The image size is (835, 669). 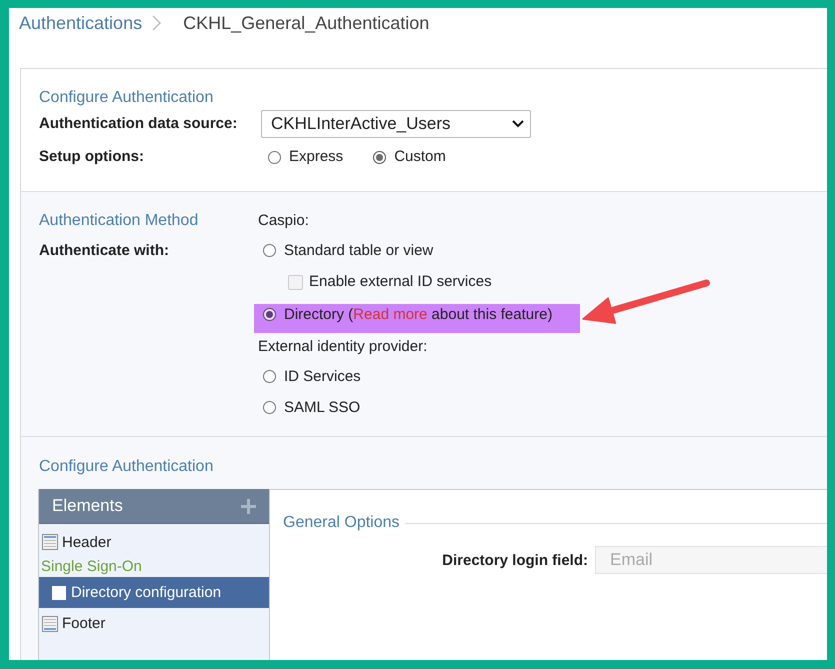 What do you see at coordinates (306, 23) in the screenshot?
I see `page-title: CKHL_General_Authentication` at bounding box center [306, 23].